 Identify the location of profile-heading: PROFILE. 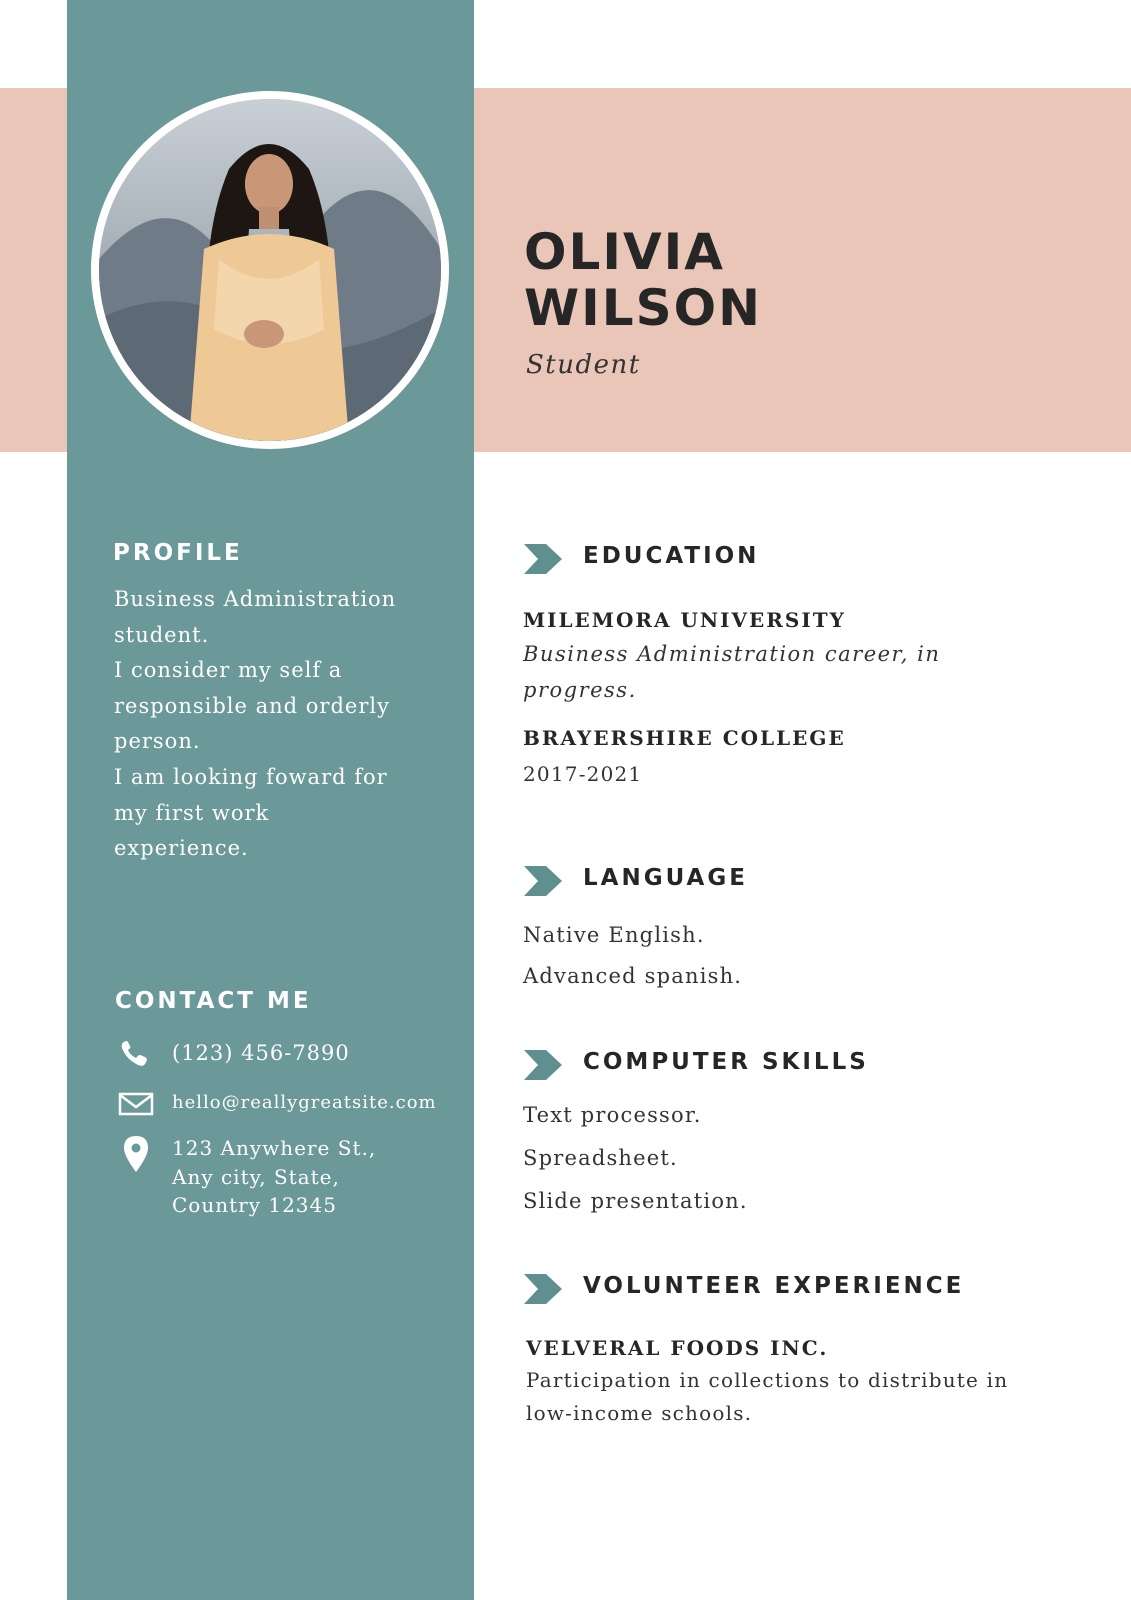
(178, 553).